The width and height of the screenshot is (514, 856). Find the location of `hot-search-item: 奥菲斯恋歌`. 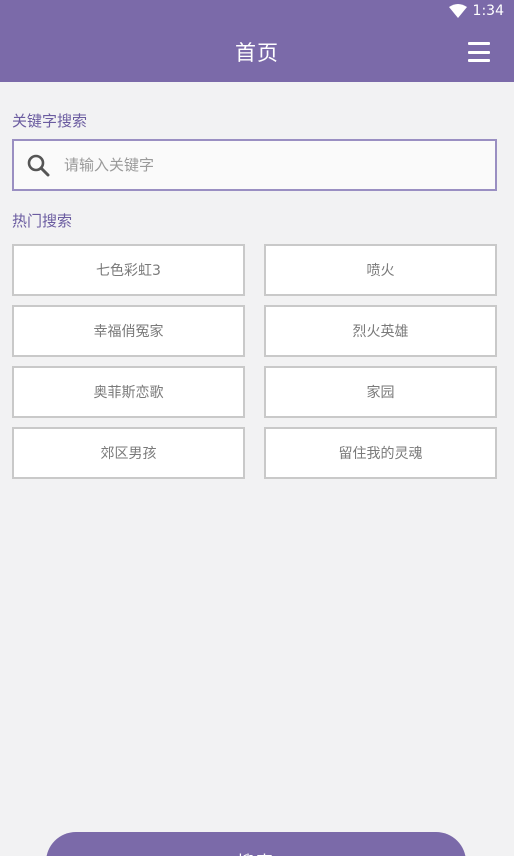

hot-search-item: 奥菲斯恋歌 is located at coordinates (128, 392).